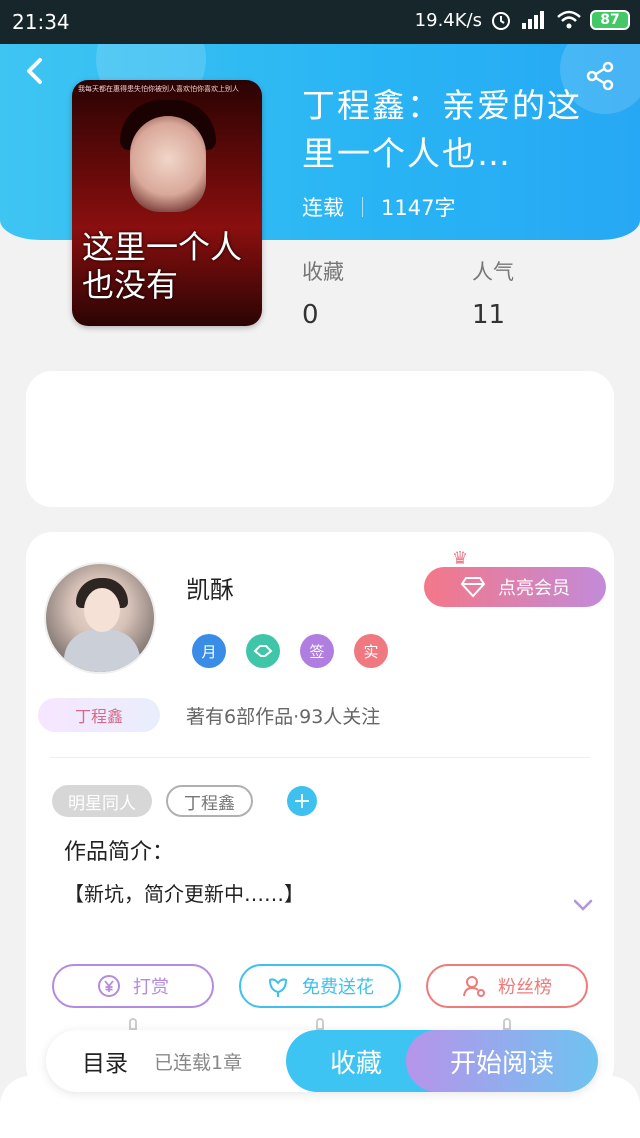 The height and width of the screenshot is (1138, 640). I want to click on add-tag-button: +, so click(302, 801).